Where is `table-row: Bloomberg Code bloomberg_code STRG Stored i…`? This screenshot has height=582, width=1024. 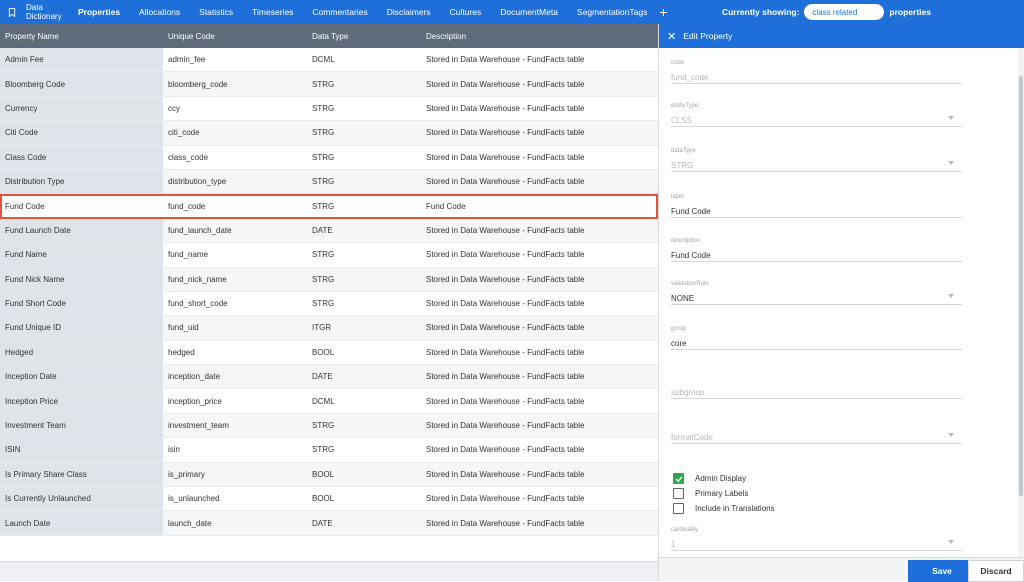 table-row: Bloomberg Code bloomberg_code STRG Stored i… is located at coordinates (329, 84).